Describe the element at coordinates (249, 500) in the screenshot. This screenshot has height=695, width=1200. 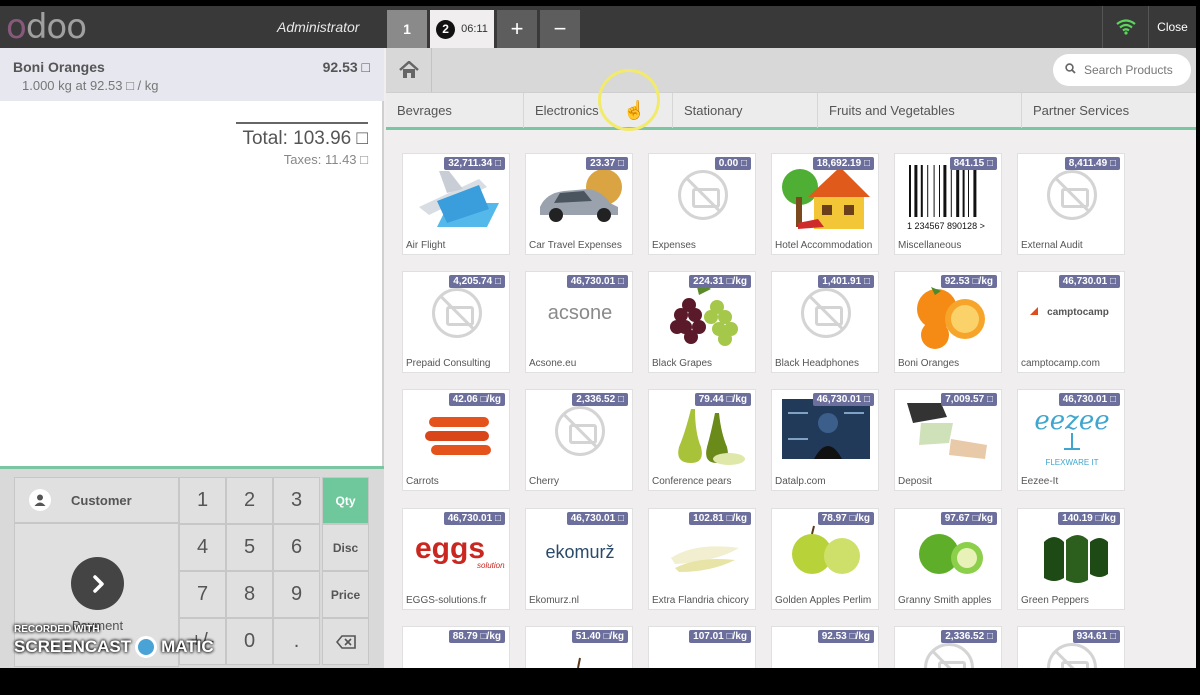
I see `numpad-key-2: 2` at that location.